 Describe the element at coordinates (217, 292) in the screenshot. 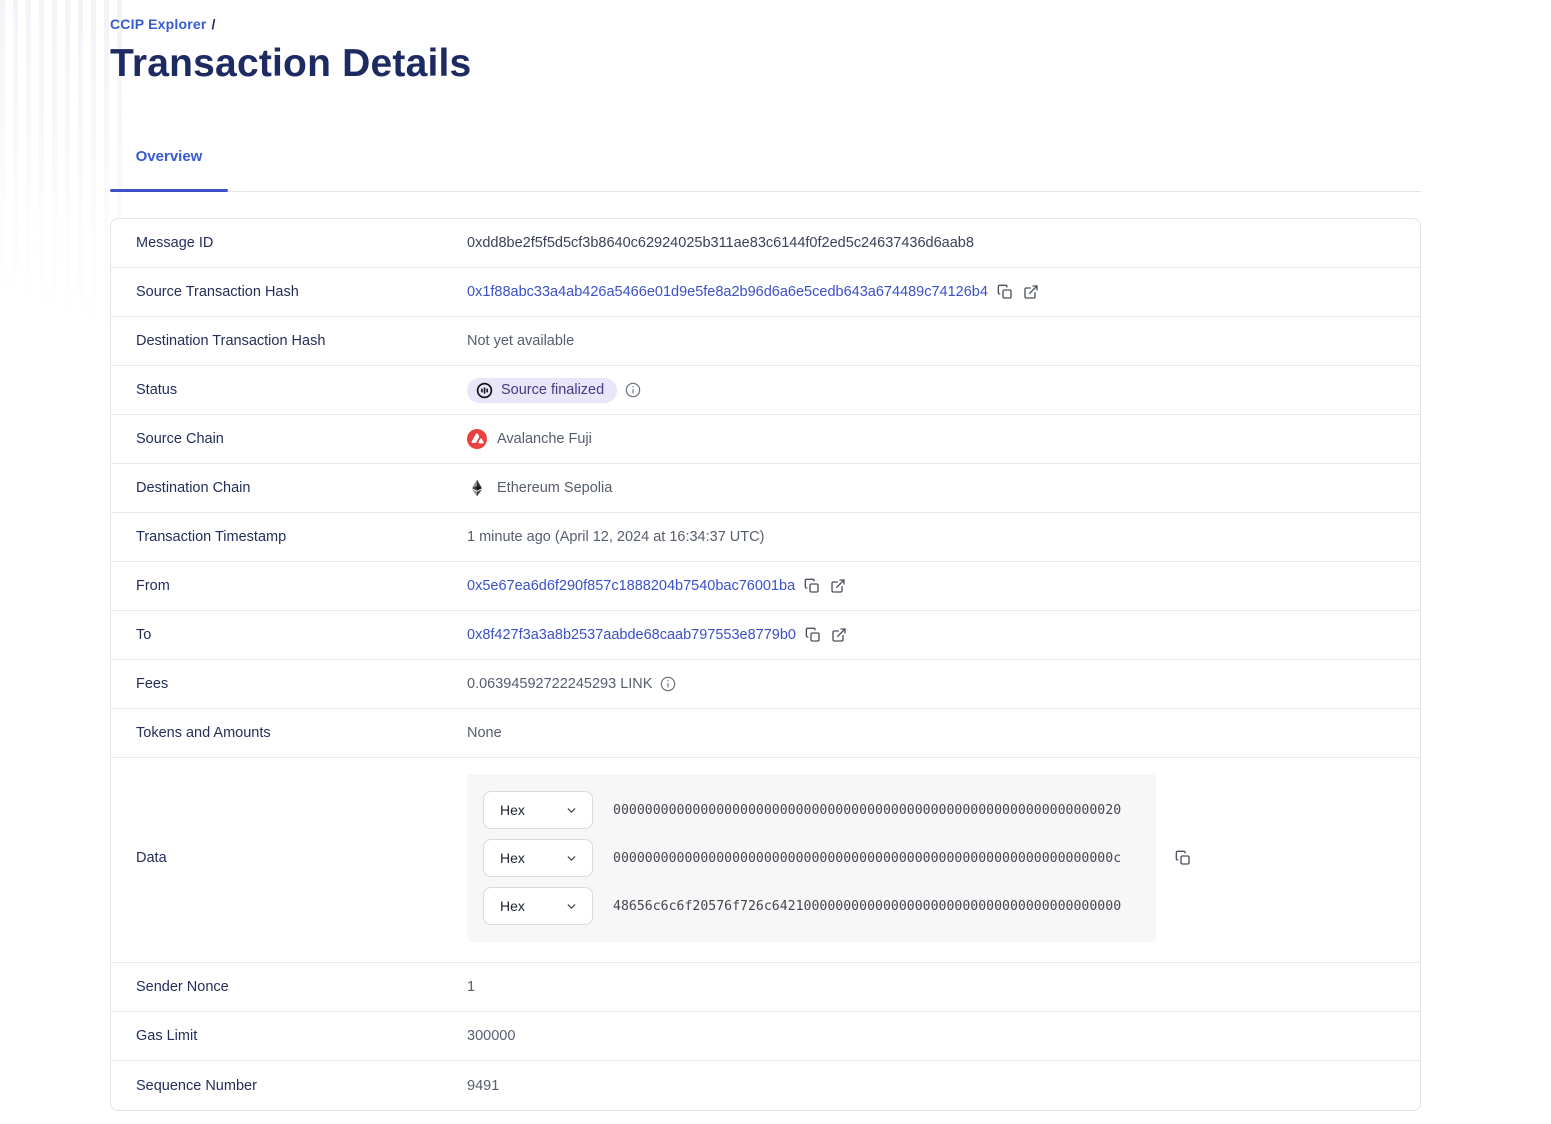

I see `row-label: Source Transaction Hash` at that location.